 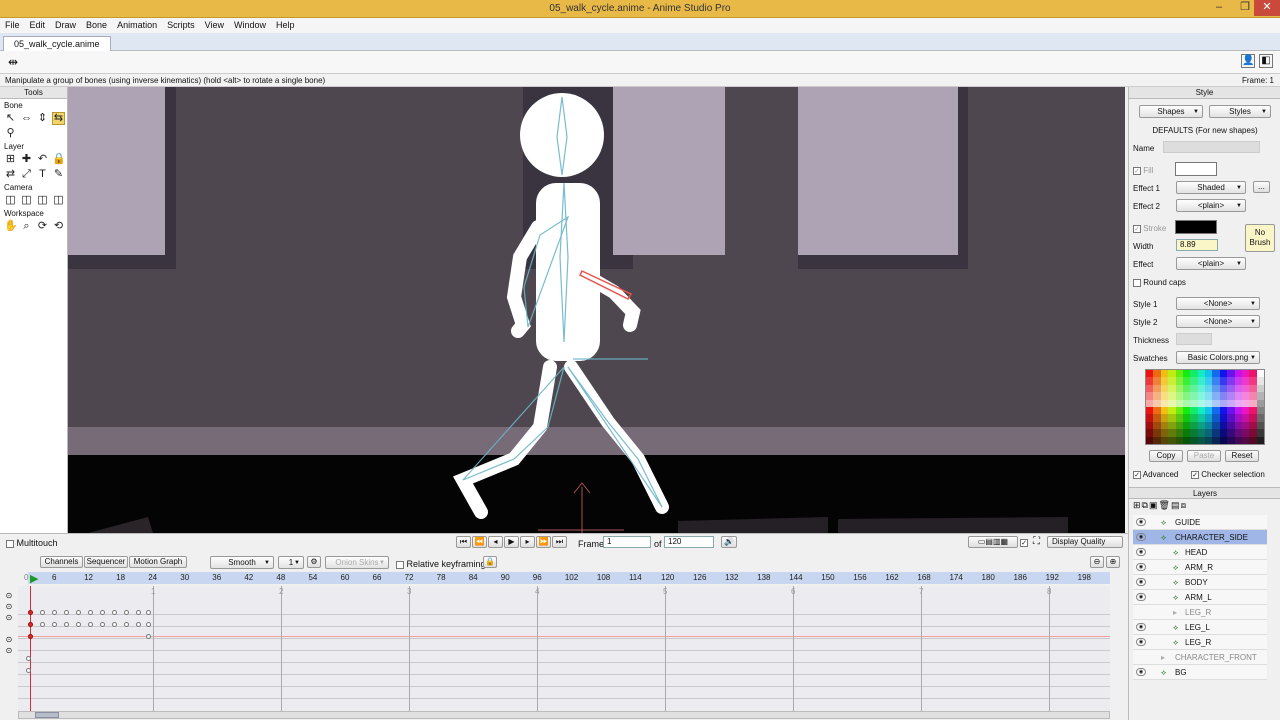 What do you see at coordinates (47, 715) in the screenshot?
I see `scrollbar-thumb` at bounding box center [47, 715].